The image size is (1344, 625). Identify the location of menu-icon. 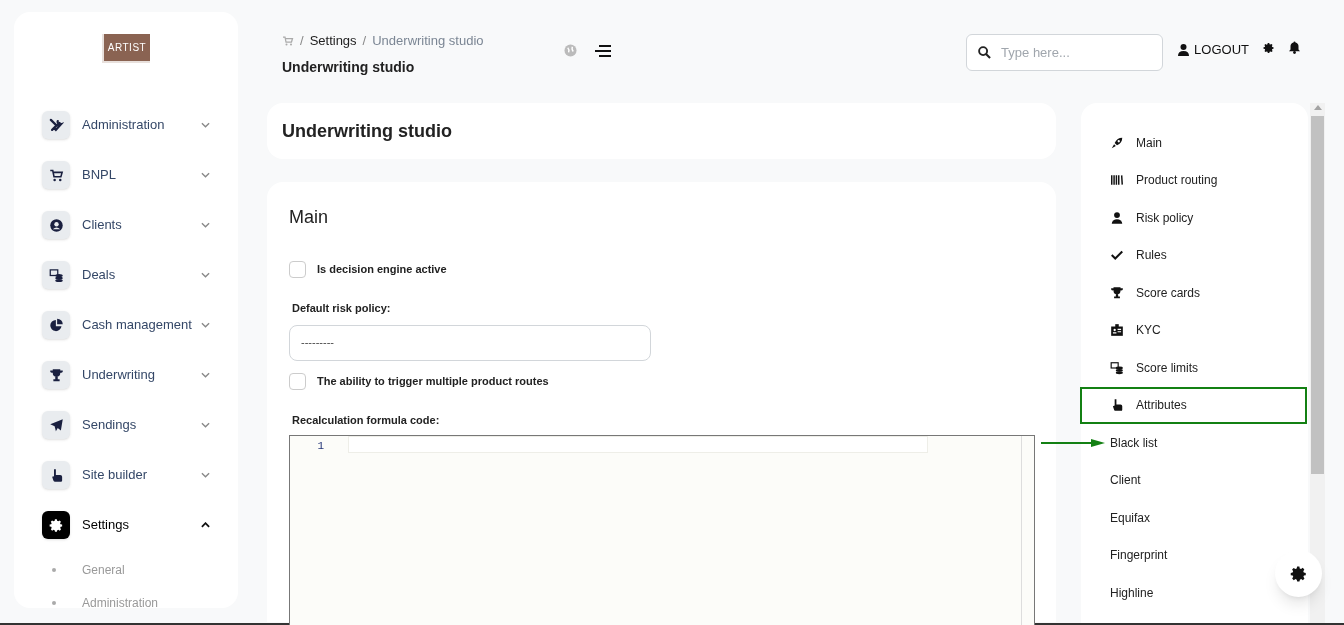
(603, 51).